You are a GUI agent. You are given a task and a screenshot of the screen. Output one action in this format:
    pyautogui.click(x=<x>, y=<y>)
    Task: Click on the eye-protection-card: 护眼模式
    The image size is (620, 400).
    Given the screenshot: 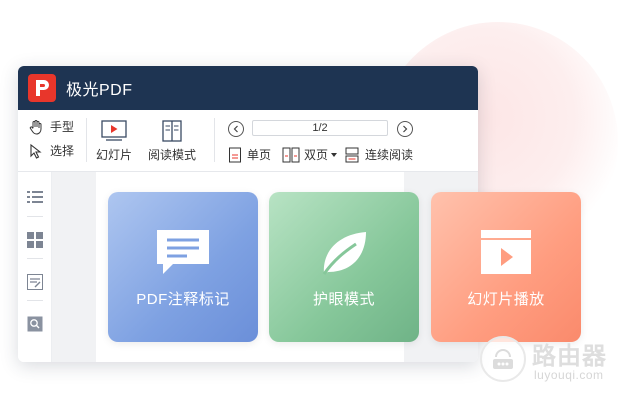 What is the action you would take?
    pyautogui.click(x=344, y=267)
    